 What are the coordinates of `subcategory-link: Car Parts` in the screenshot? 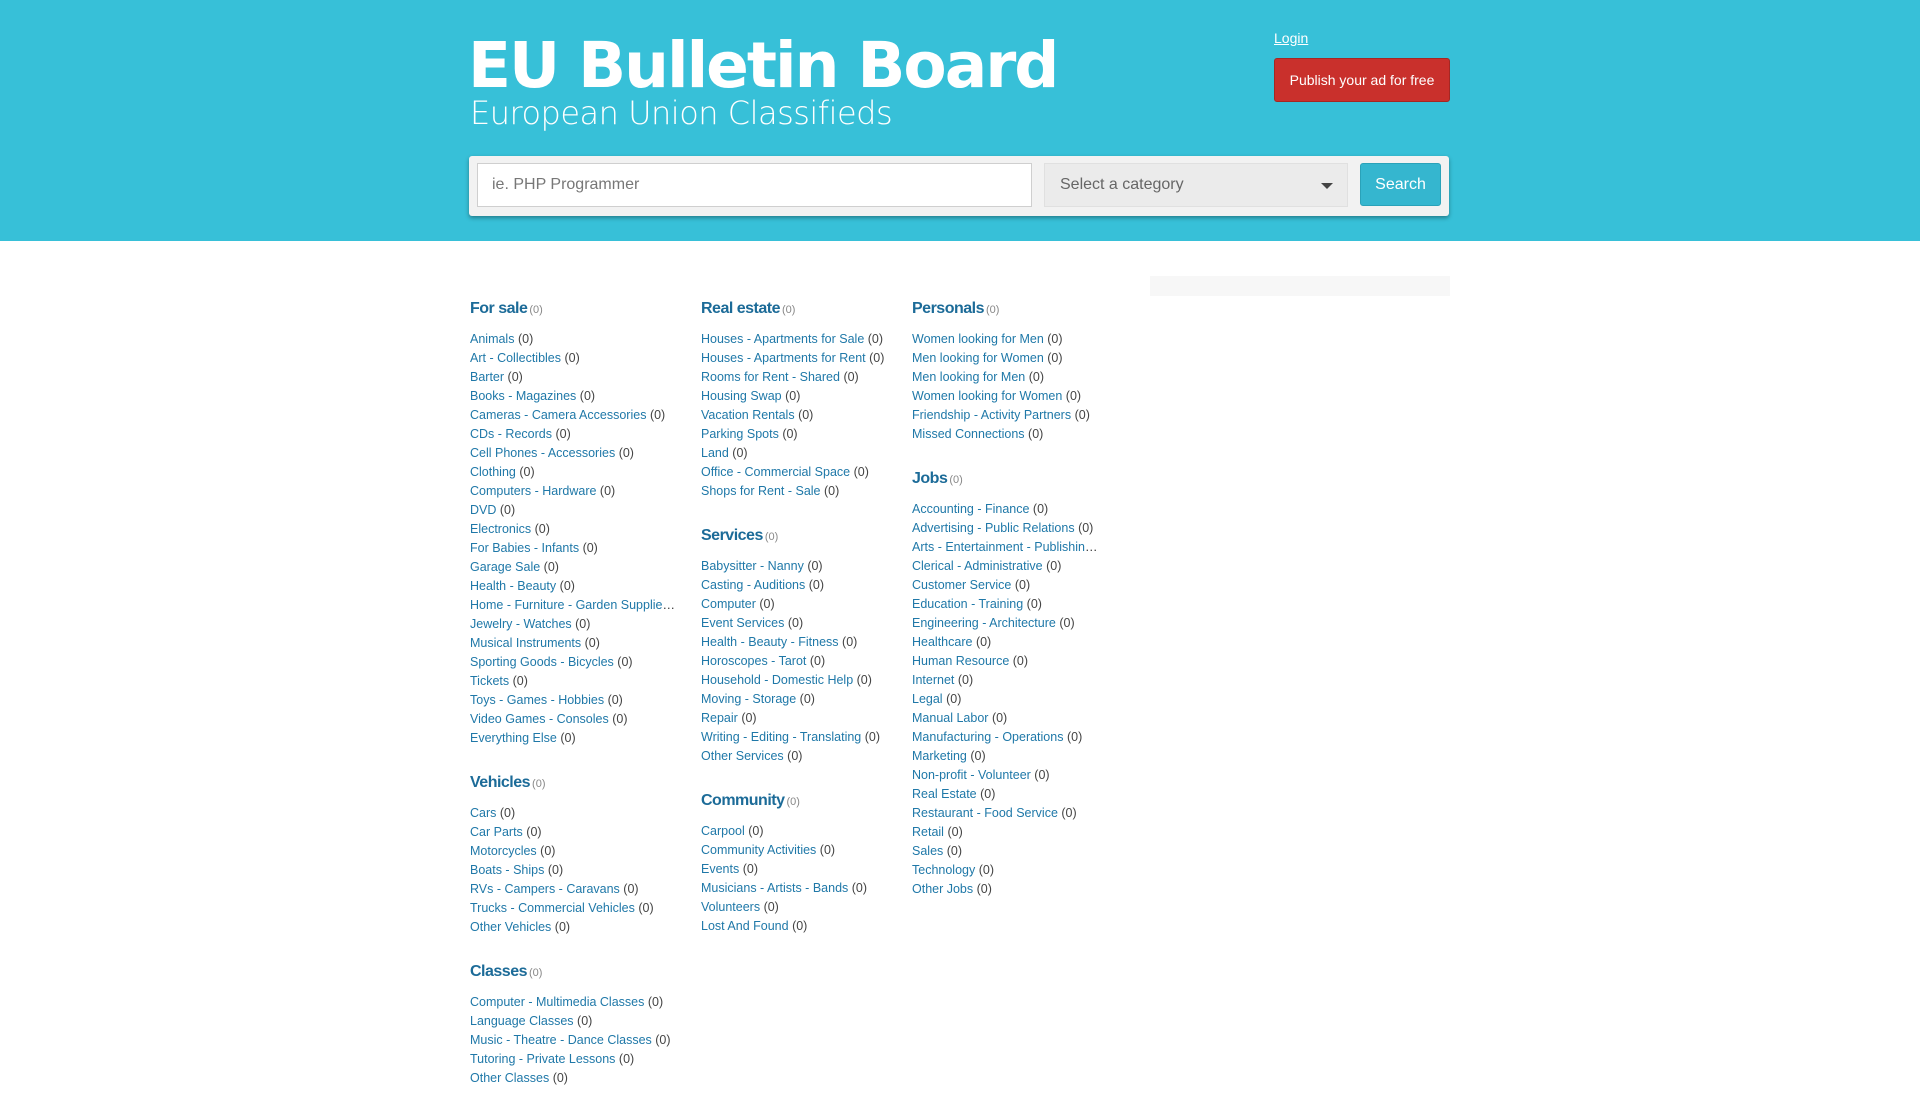 It's located at (496, 832).